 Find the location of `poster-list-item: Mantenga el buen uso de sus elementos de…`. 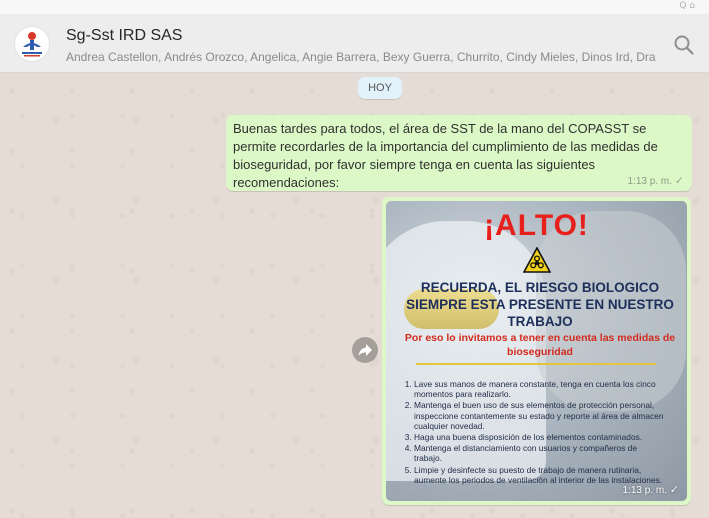

poster-list-item: Mantenga el buen uso de sus elementos de… is located at coordinates (540, 415).